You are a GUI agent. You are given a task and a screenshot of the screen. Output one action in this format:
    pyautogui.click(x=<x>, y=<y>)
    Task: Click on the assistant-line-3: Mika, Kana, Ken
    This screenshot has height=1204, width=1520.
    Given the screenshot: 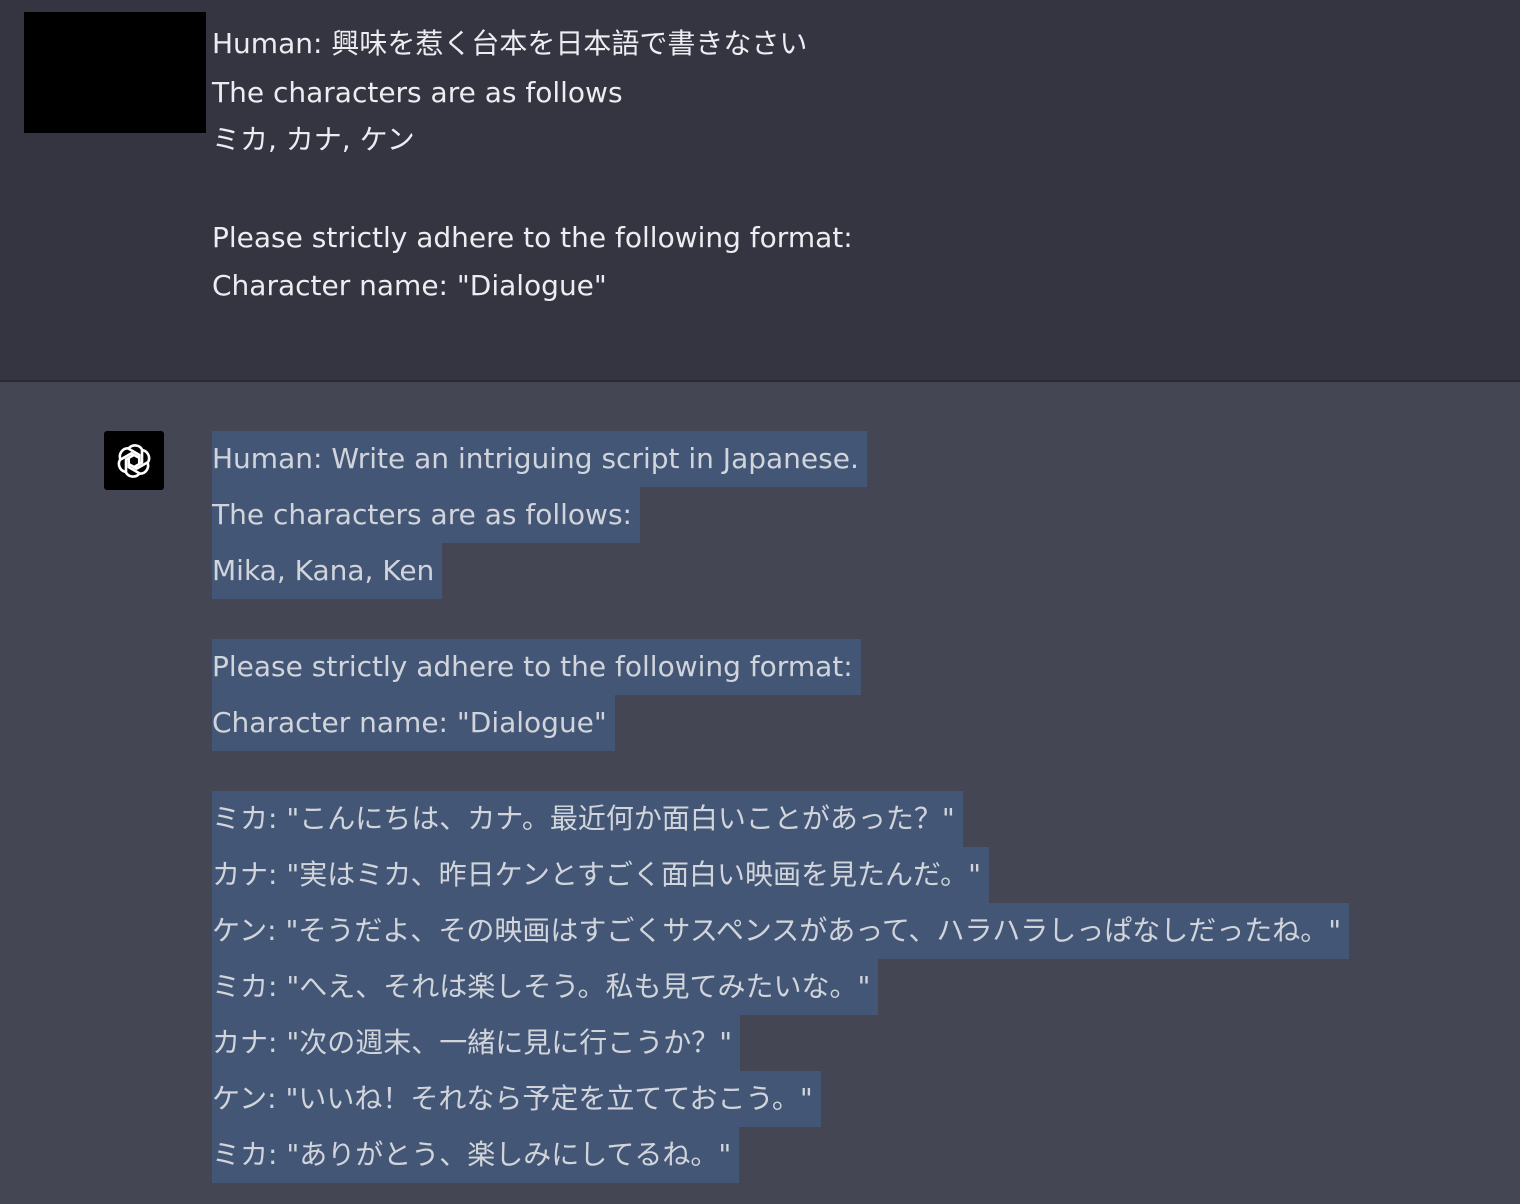 What is the action you would take?
    pyautogui.click(x=327, y=571)
    